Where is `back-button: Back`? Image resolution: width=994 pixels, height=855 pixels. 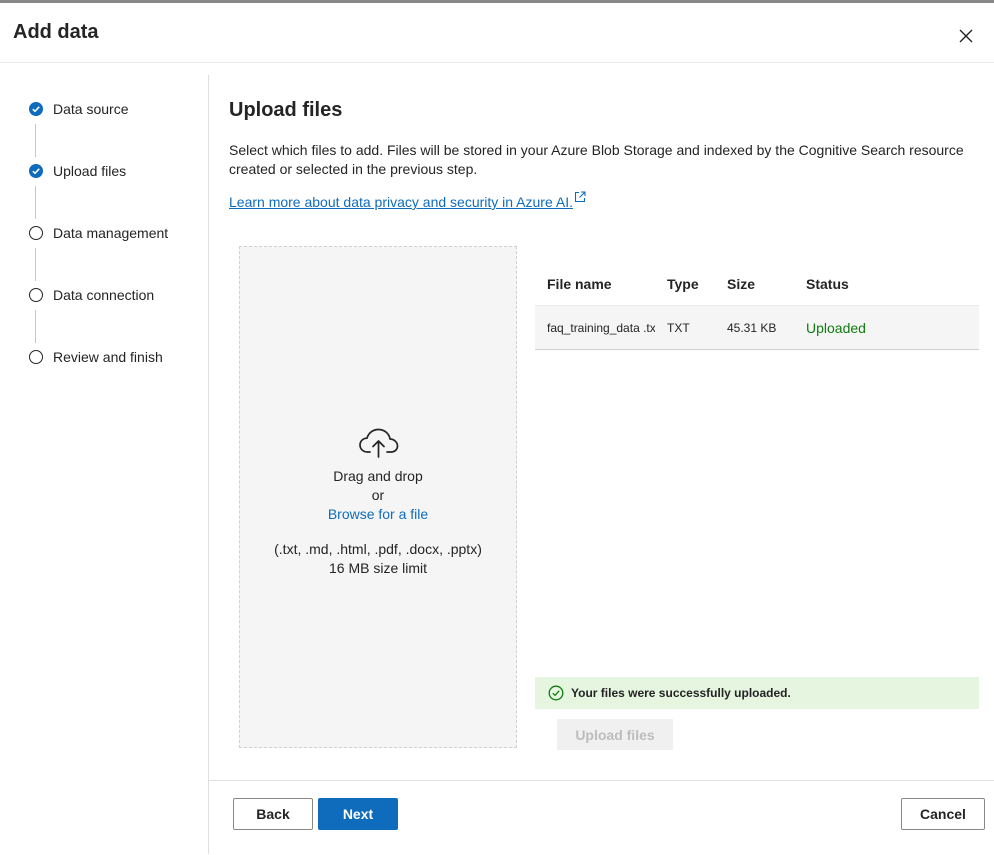
back-button: Back is located at coordinates (273, 814).